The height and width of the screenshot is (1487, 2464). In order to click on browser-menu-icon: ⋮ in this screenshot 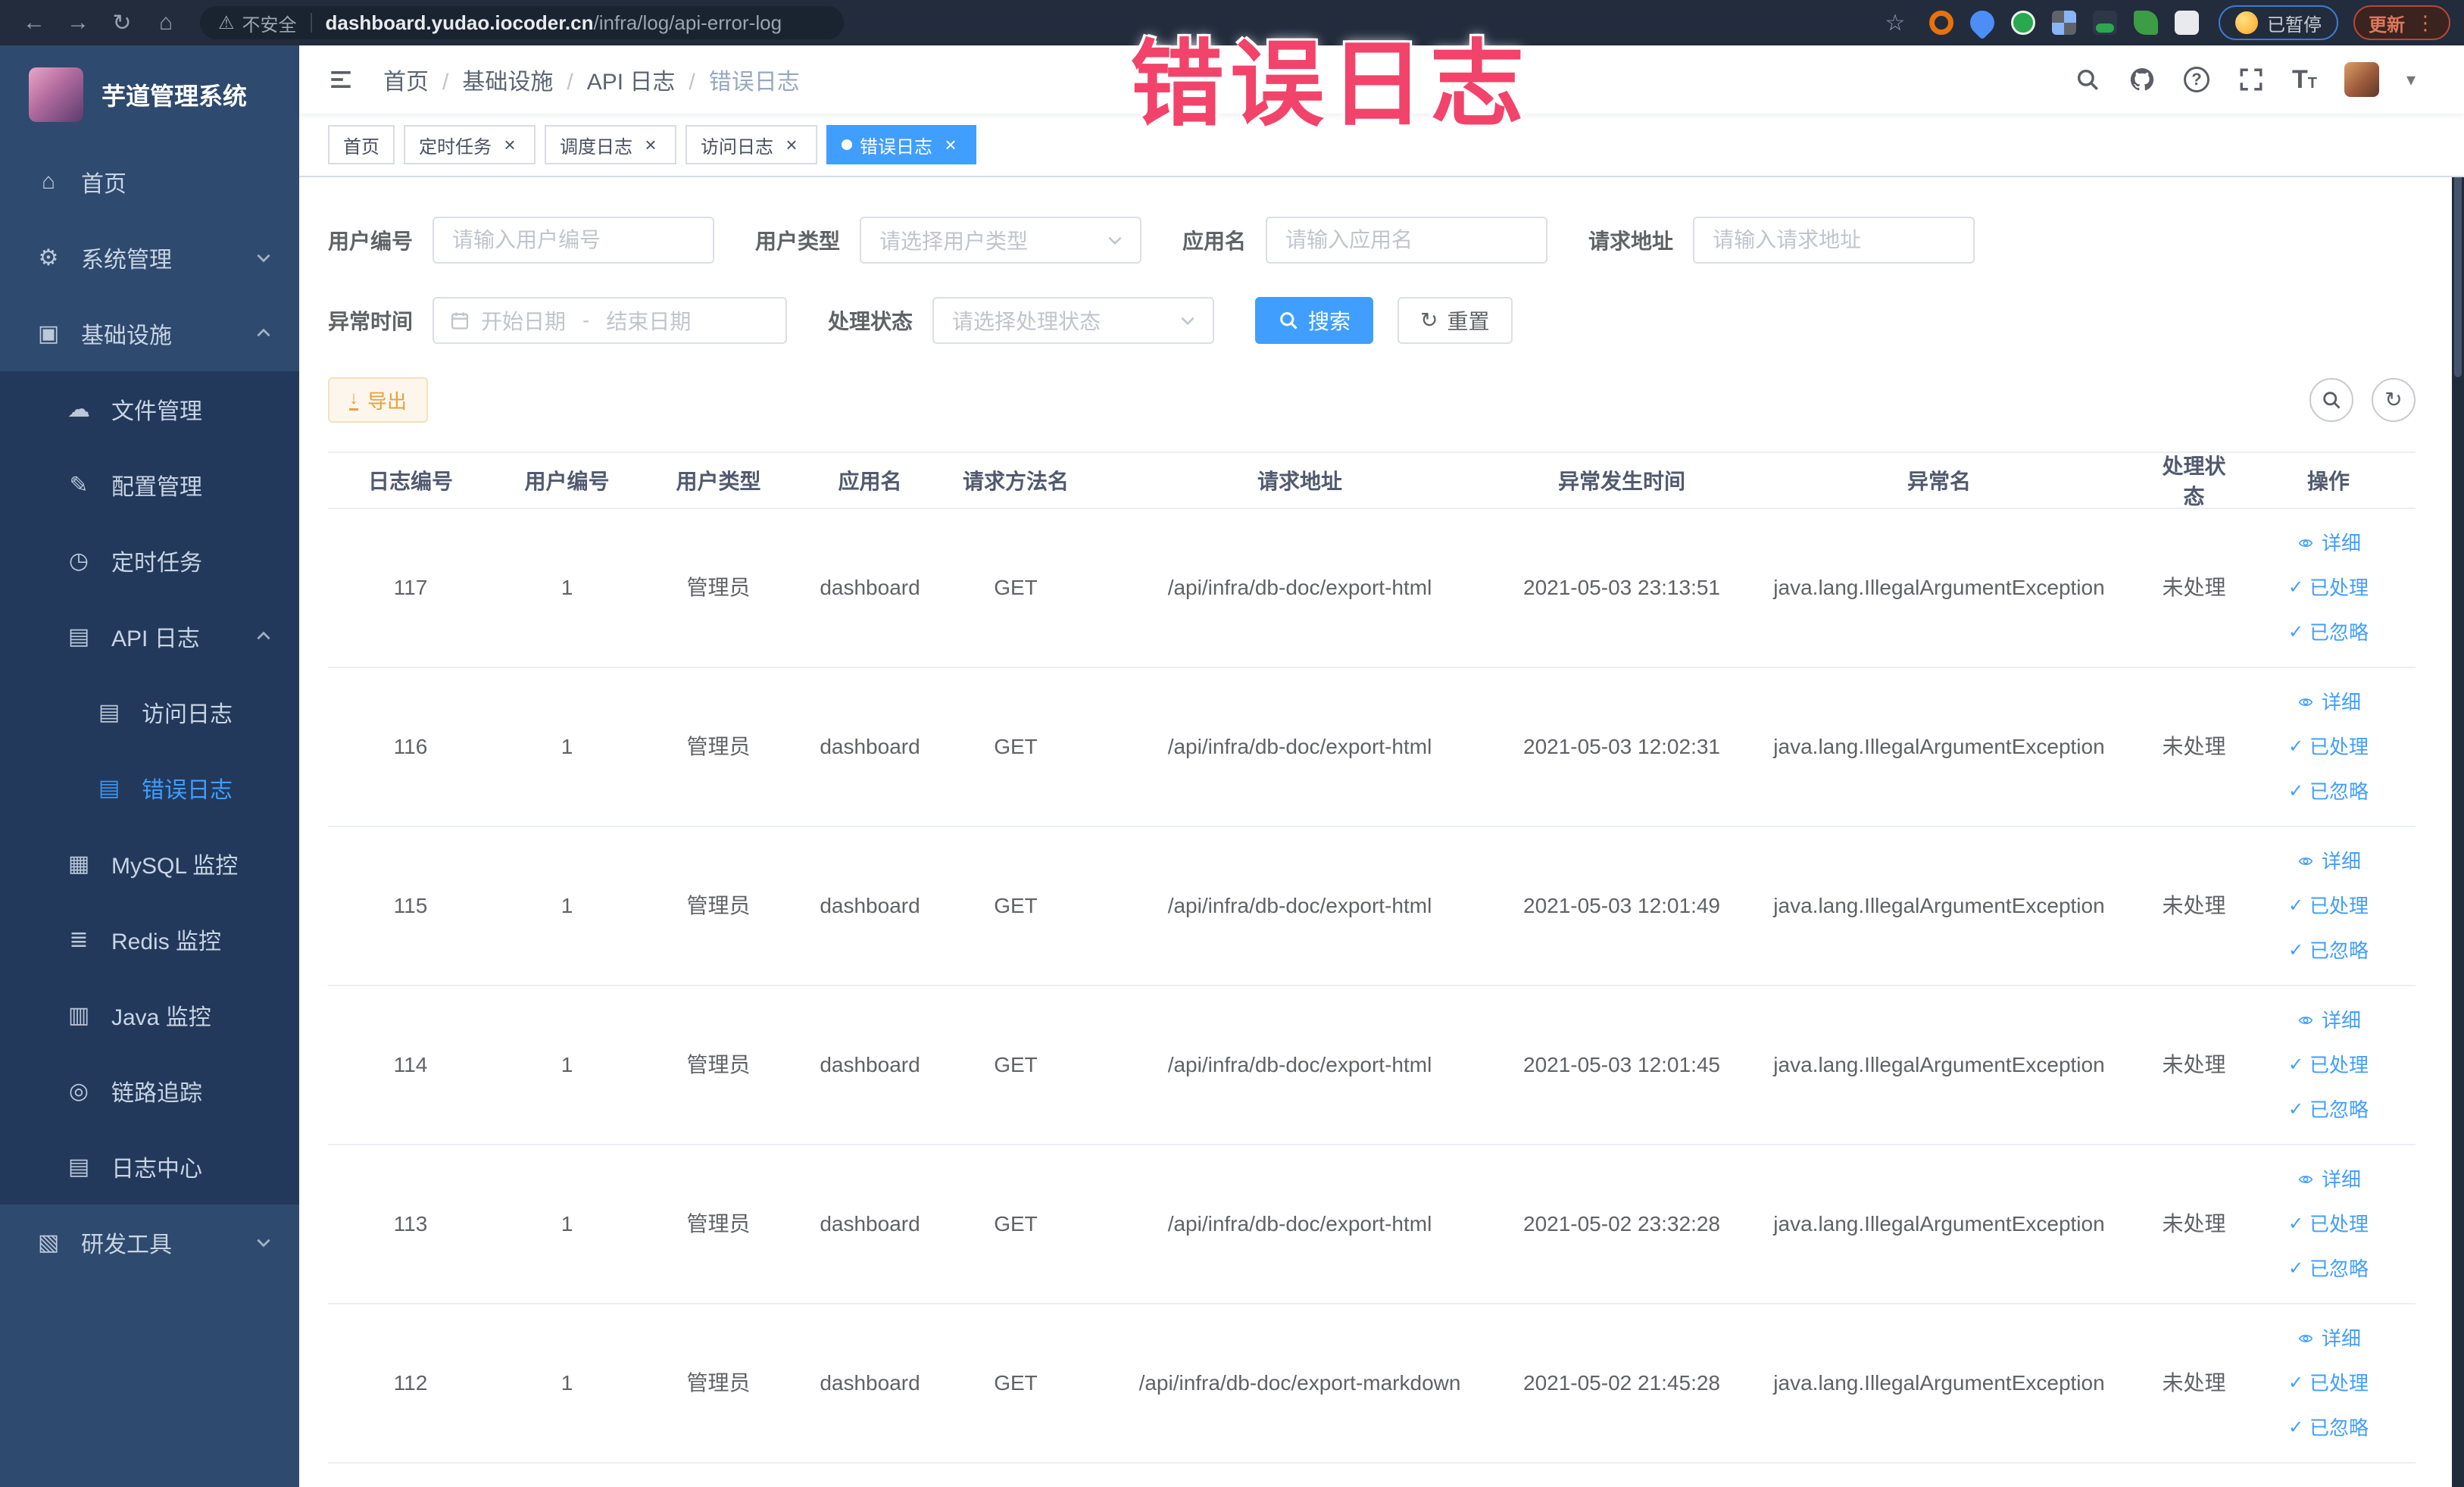, I will do `click(2425, 23)`.